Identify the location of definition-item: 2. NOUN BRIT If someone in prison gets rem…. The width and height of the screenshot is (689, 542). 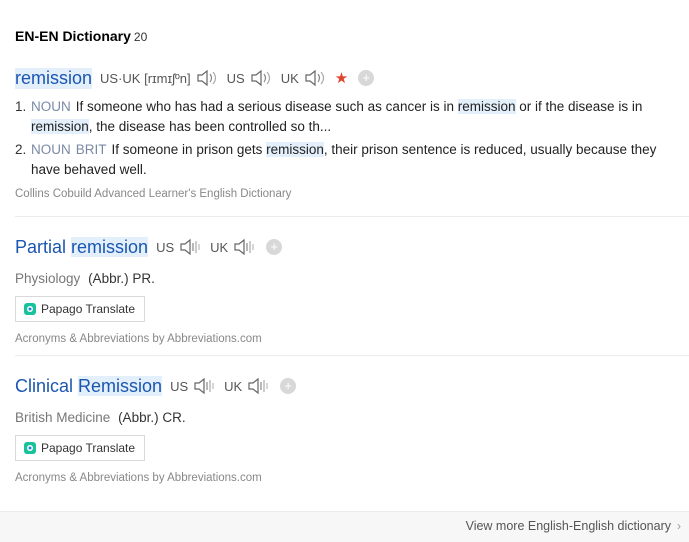
(352, 160).